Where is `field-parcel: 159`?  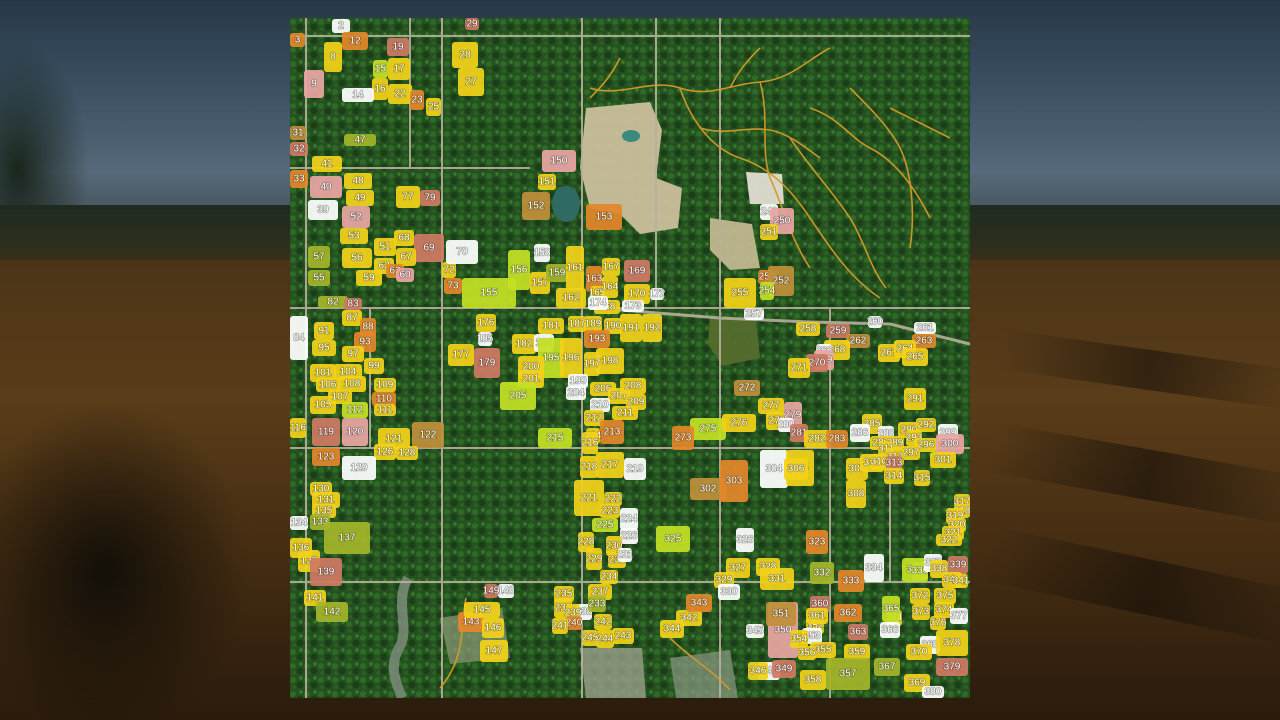 field-parcel: 159 is located at coordinates (557, 273).